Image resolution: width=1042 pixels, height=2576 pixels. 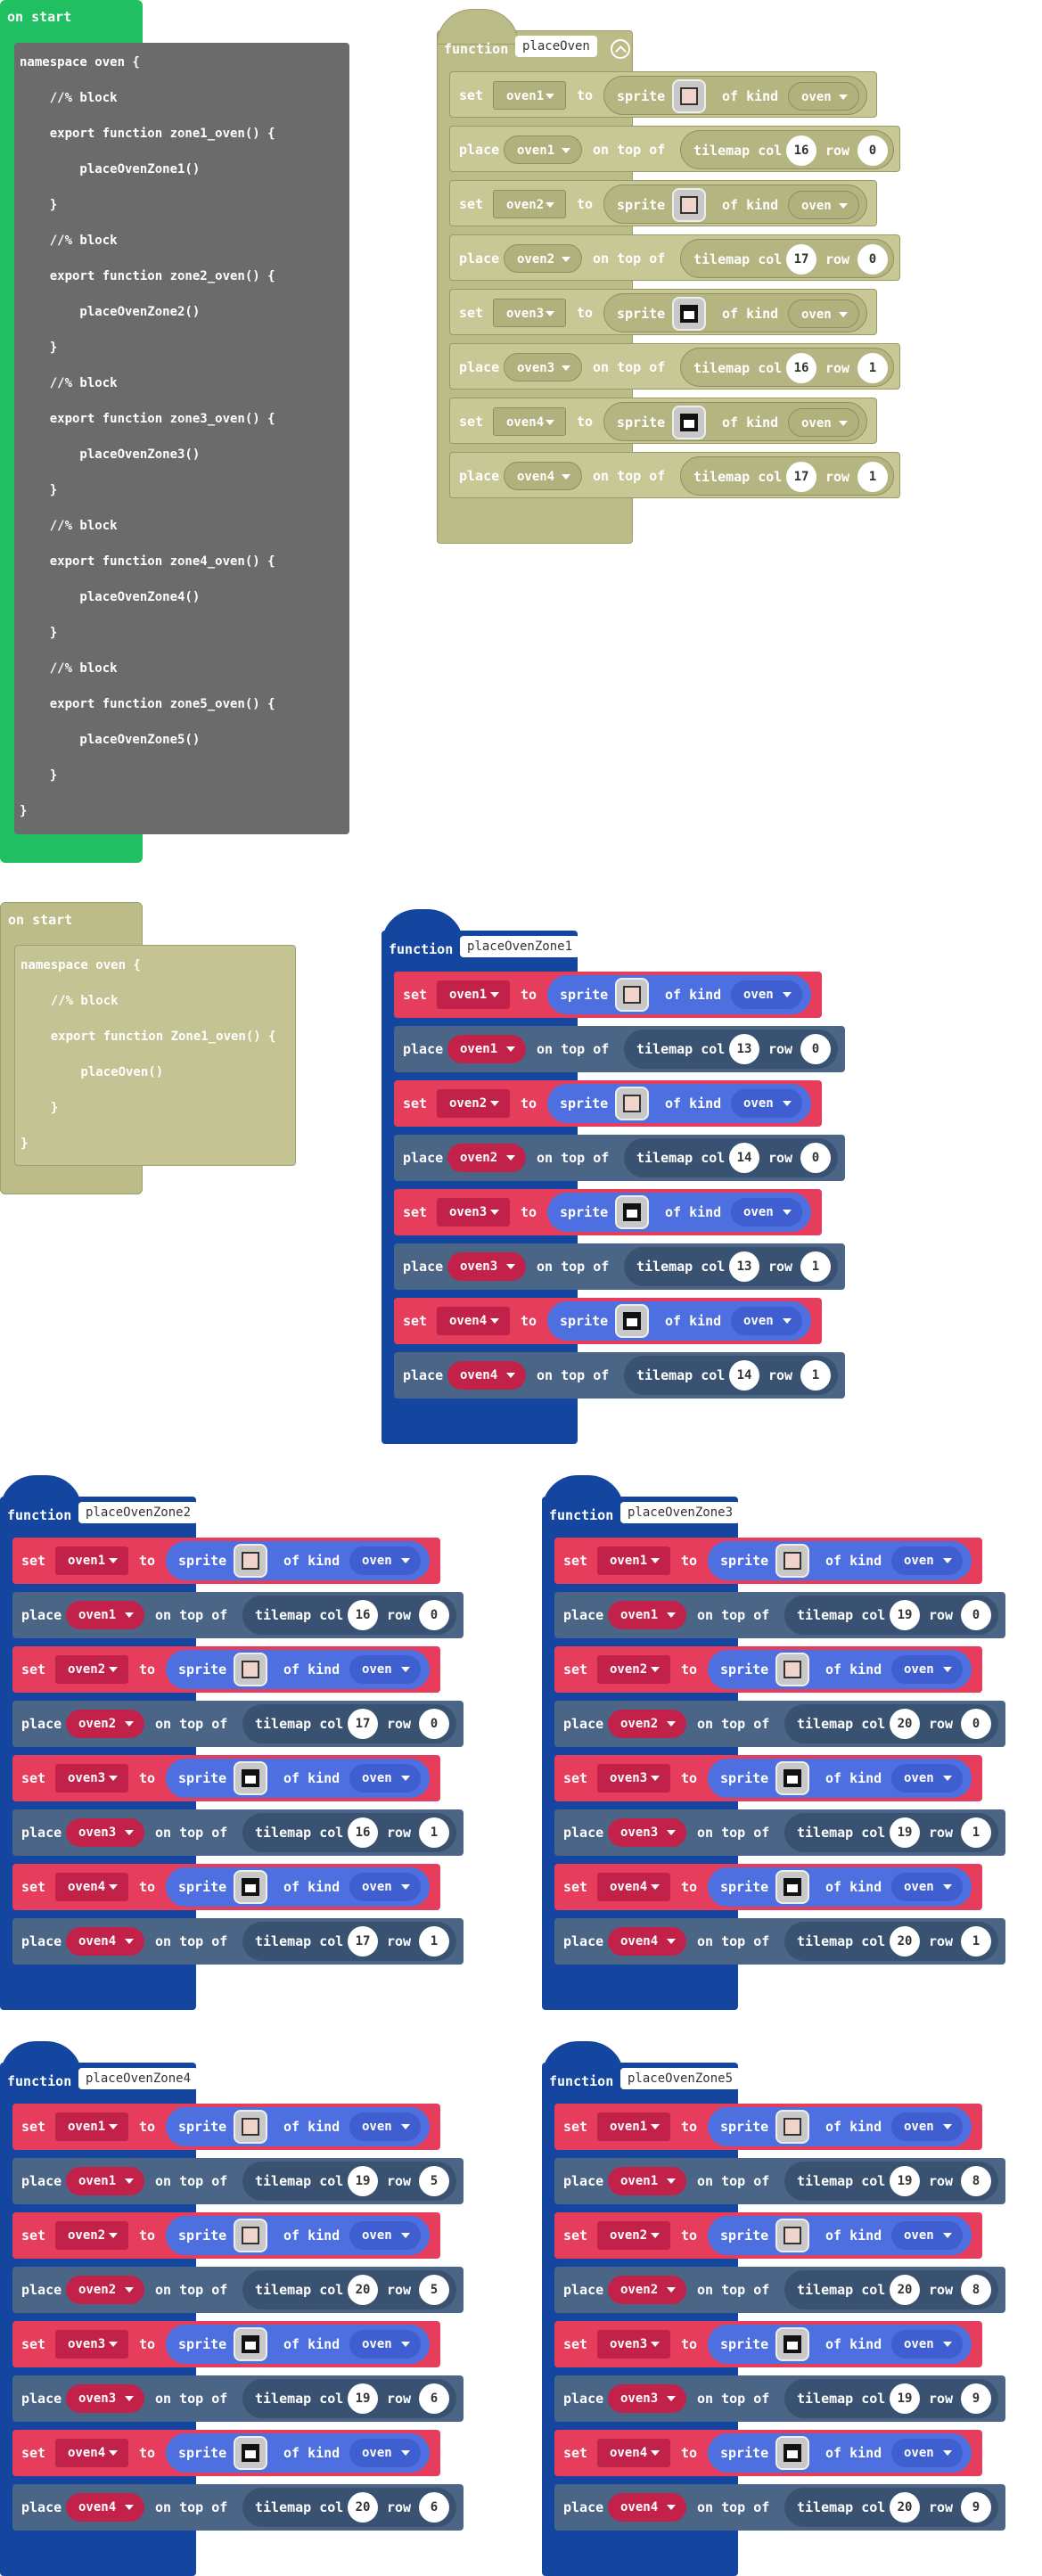 What do you see at coordinates (779, 1942) in the screenshot?
I see `place-on-top-of-block: place oven4 on top of tilemap col 20 row 1` at bounding box center [779, 1942].